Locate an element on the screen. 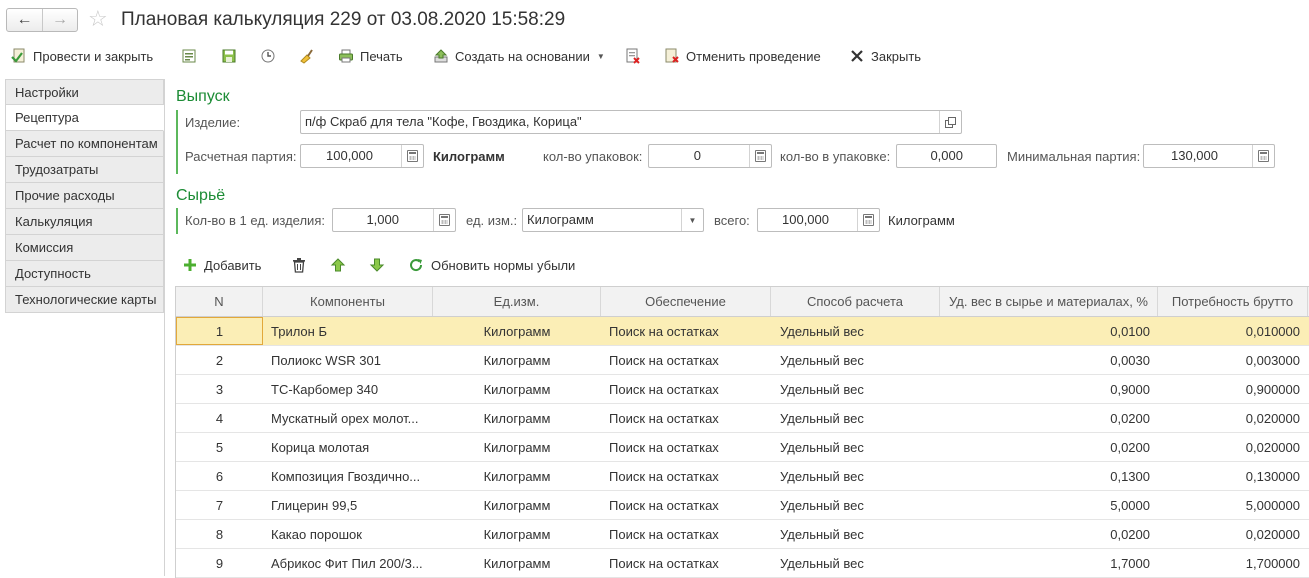 This screenshot has height=578, width=1309. header-calc-method: Способ расчета is located at coordinates (855, 301).